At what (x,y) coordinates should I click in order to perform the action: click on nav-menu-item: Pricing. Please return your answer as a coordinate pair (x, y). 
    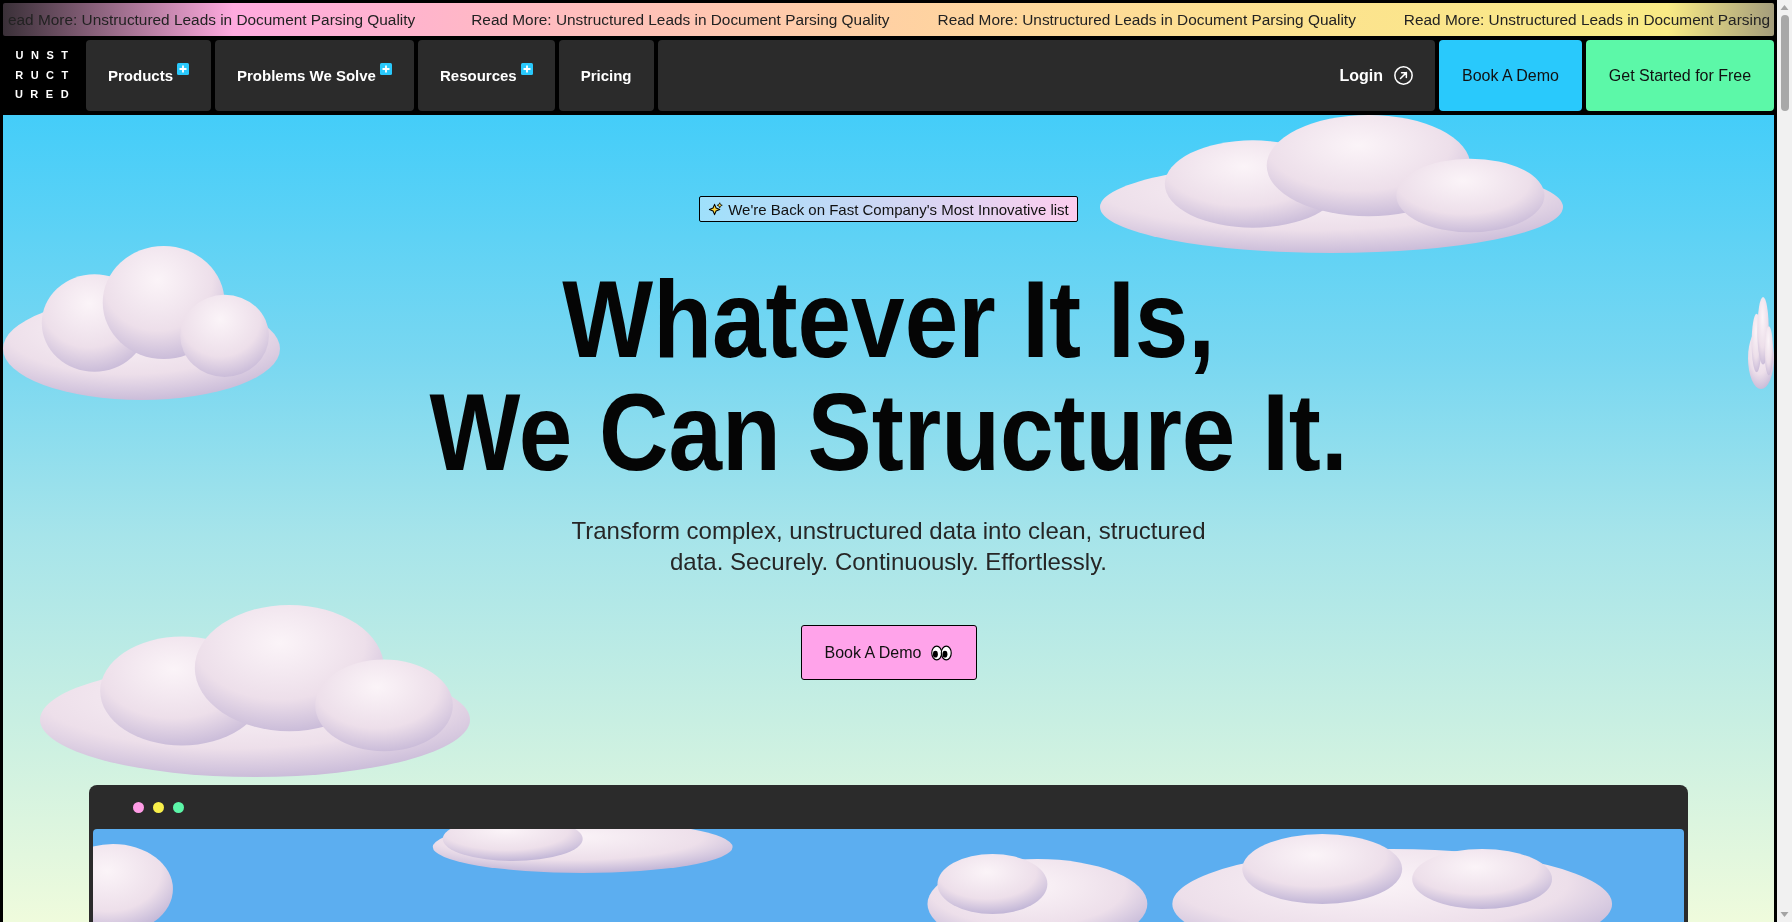
    Looking at the image, I should click on (606, 75).